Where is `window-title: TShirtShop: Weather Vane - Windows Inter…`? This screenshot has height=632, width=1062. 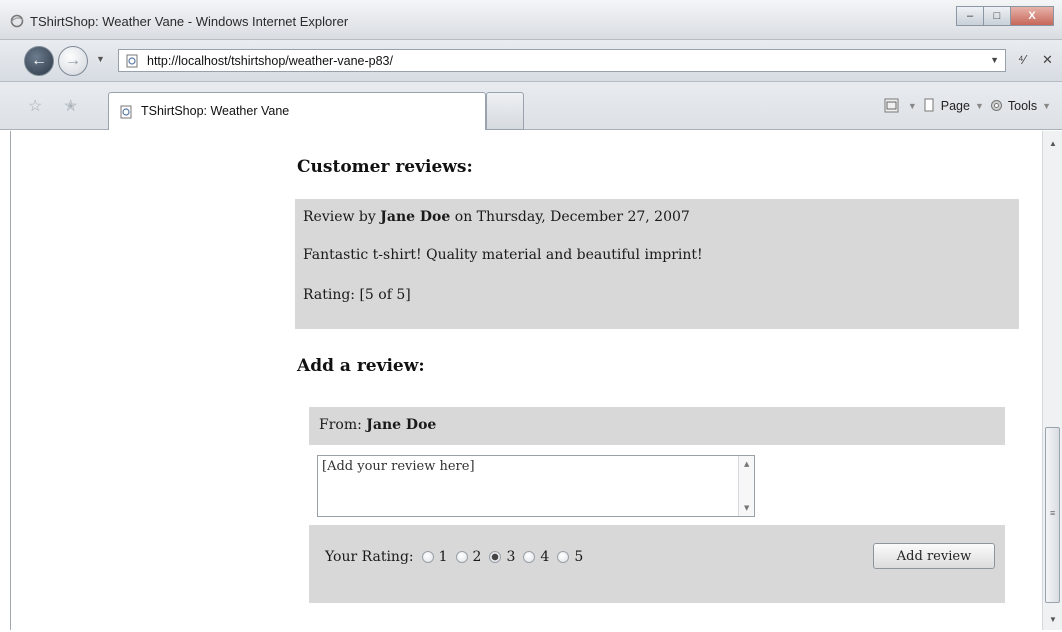 window-title: TShirtShop: Weather Vane - Windows Inter… is located at coordinates (189, 21).